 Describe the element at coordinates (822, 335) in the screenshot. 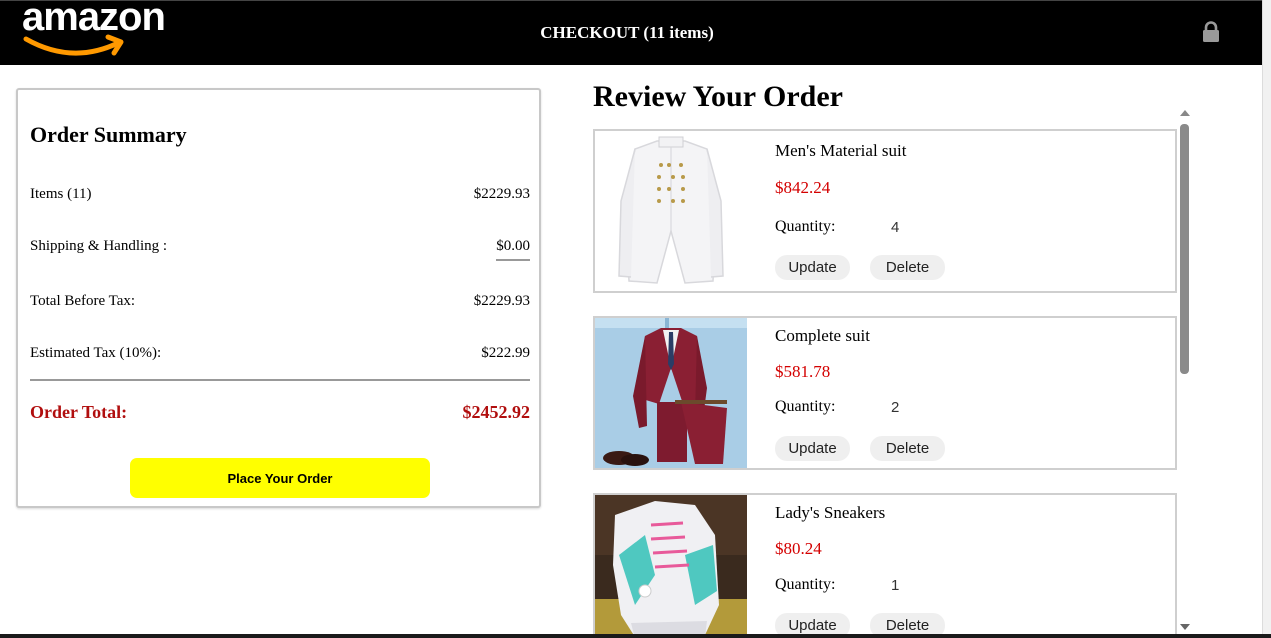

I see `product-name: Complete suit` at that location.